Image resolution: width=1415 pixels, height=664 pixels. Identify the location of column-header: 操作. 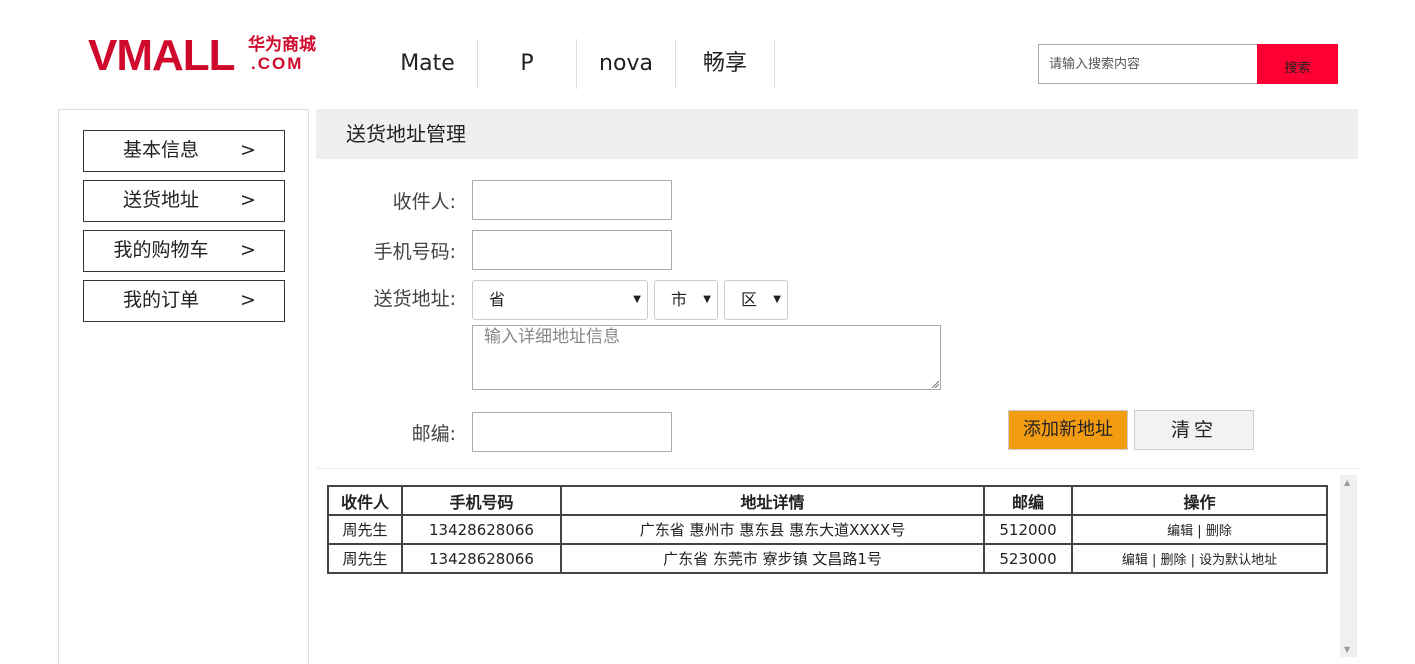
(1199, 500).